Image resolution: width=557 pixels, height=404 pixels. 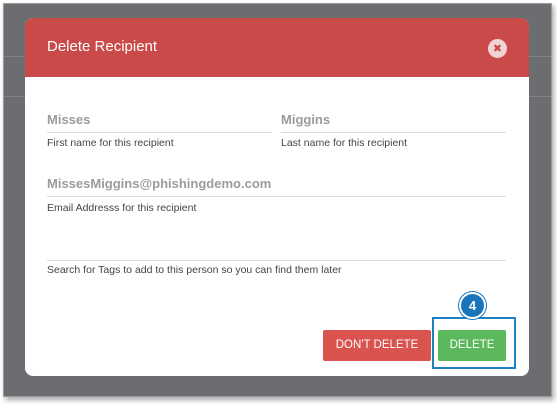 I want to click on first-name-value: Misses, so click(x=69, y=119).